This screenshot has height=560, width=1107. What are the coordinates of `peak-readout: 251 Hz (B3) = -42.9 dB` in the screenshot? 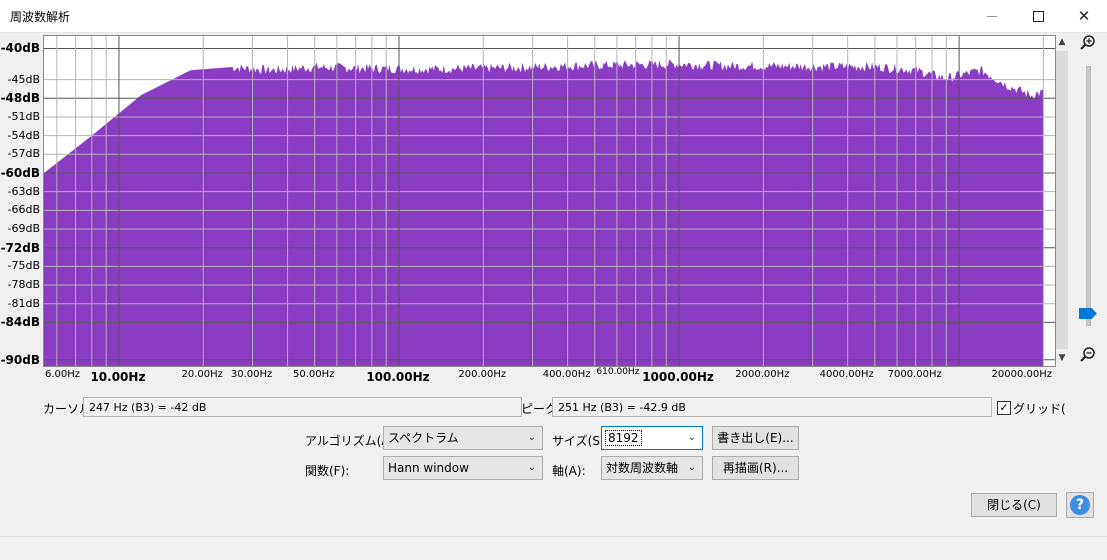 It's located at (772, 407).